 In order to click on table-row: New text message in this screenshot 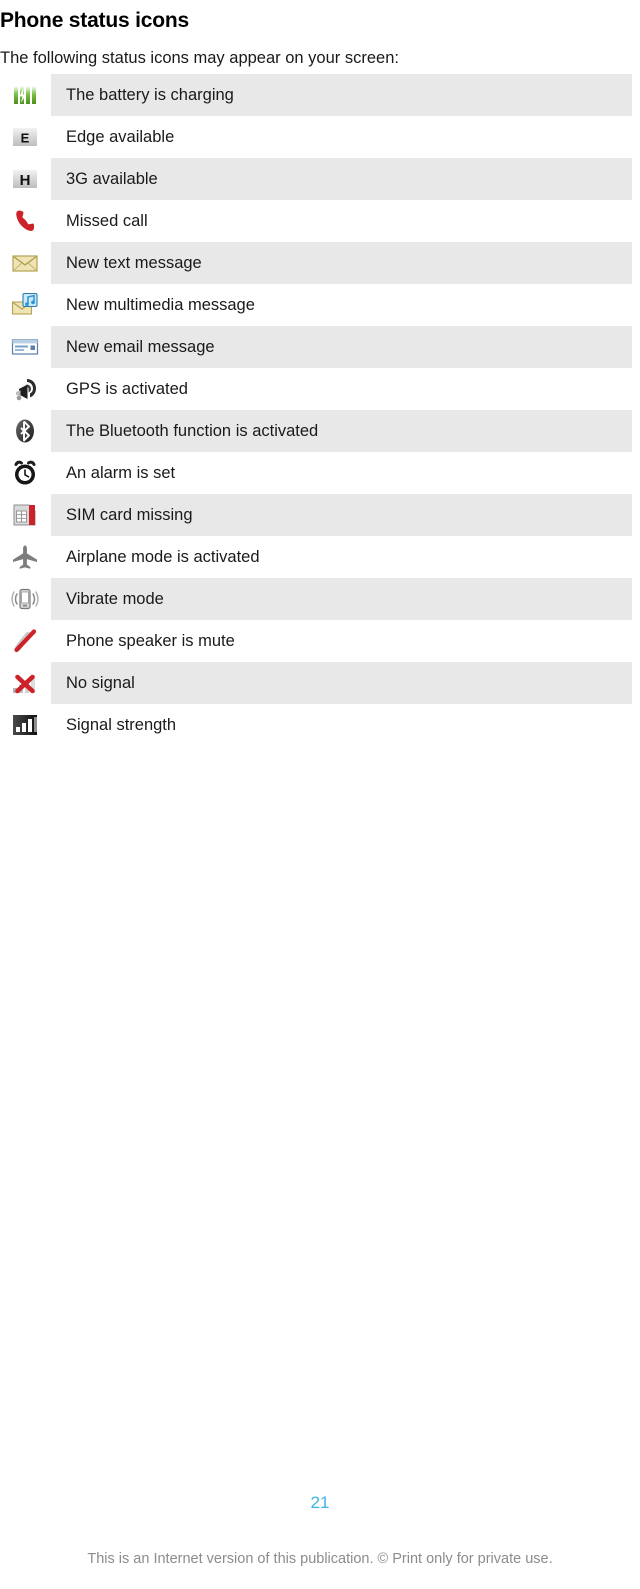, I will do `click(320, 263)`.